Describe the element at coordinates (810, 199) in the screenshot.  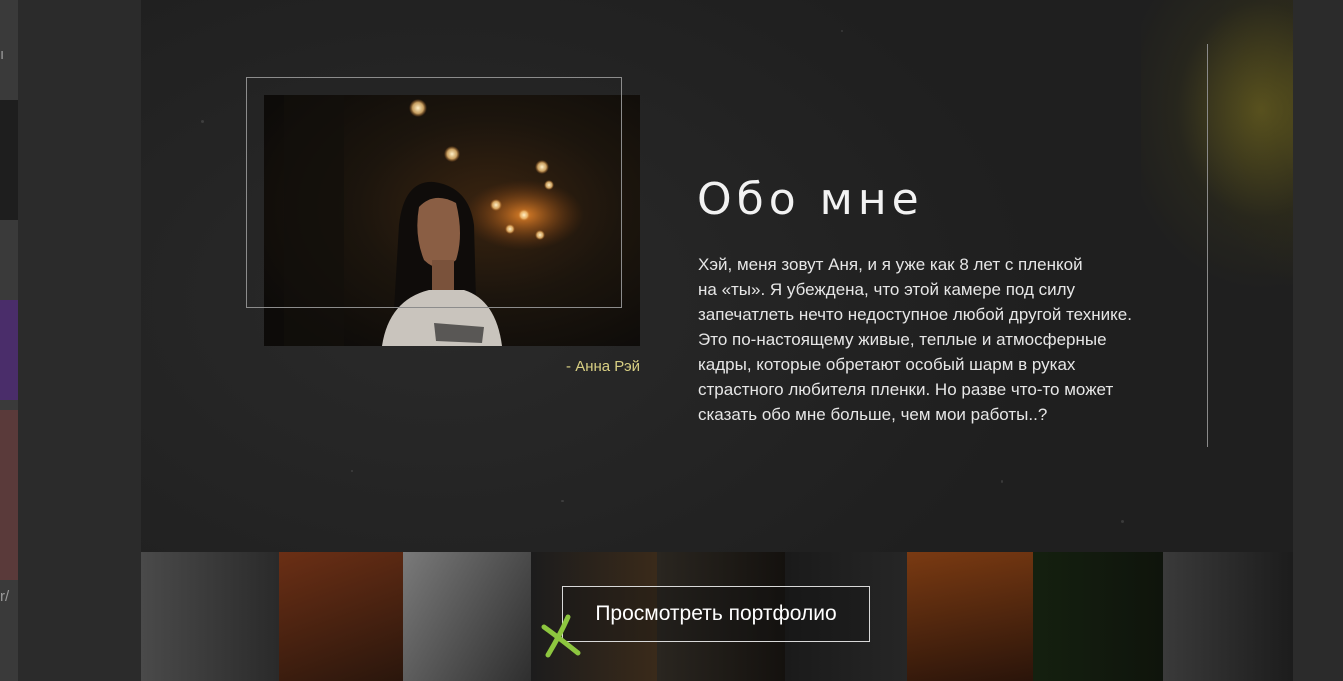
I see `about-title: Обо мне` at that location.